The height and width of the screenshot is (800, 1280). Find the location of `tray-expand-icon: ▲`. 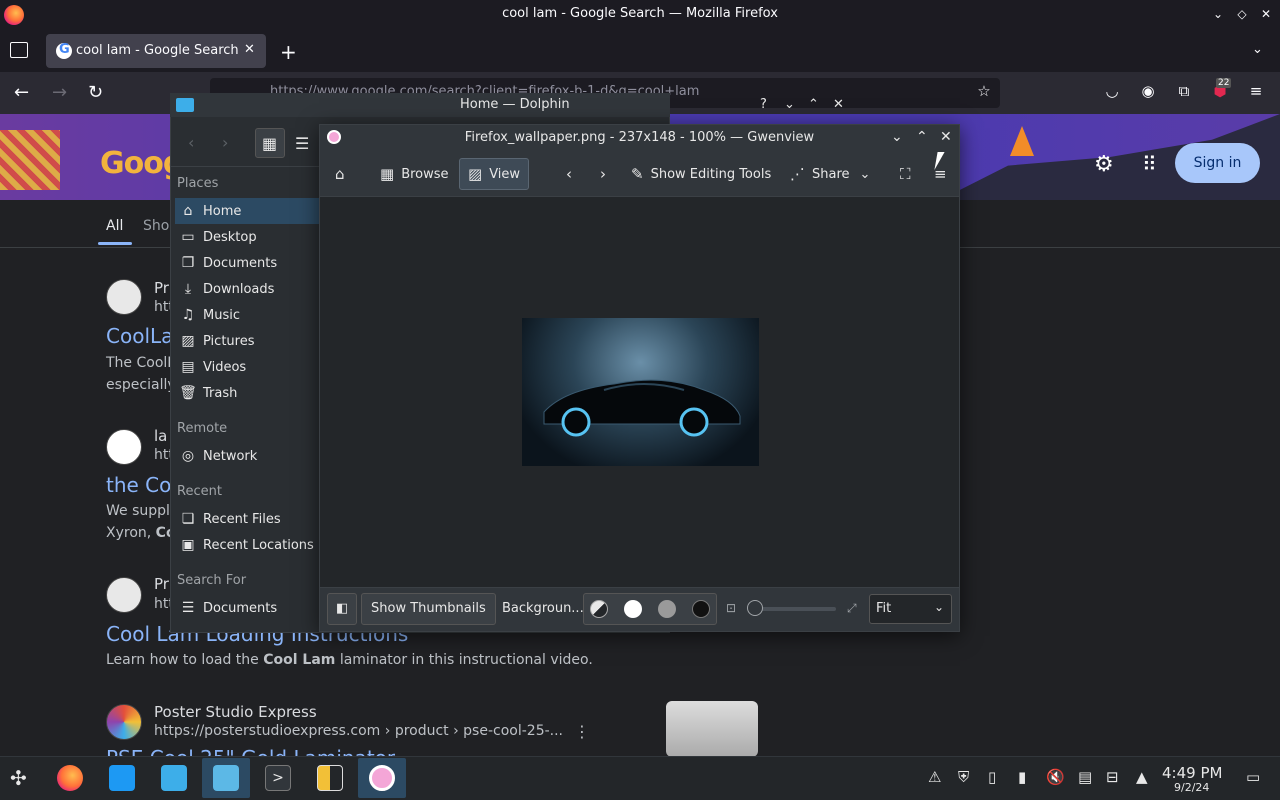

tray-expand-icon: ▲ is located at coordinates (1142, 777).